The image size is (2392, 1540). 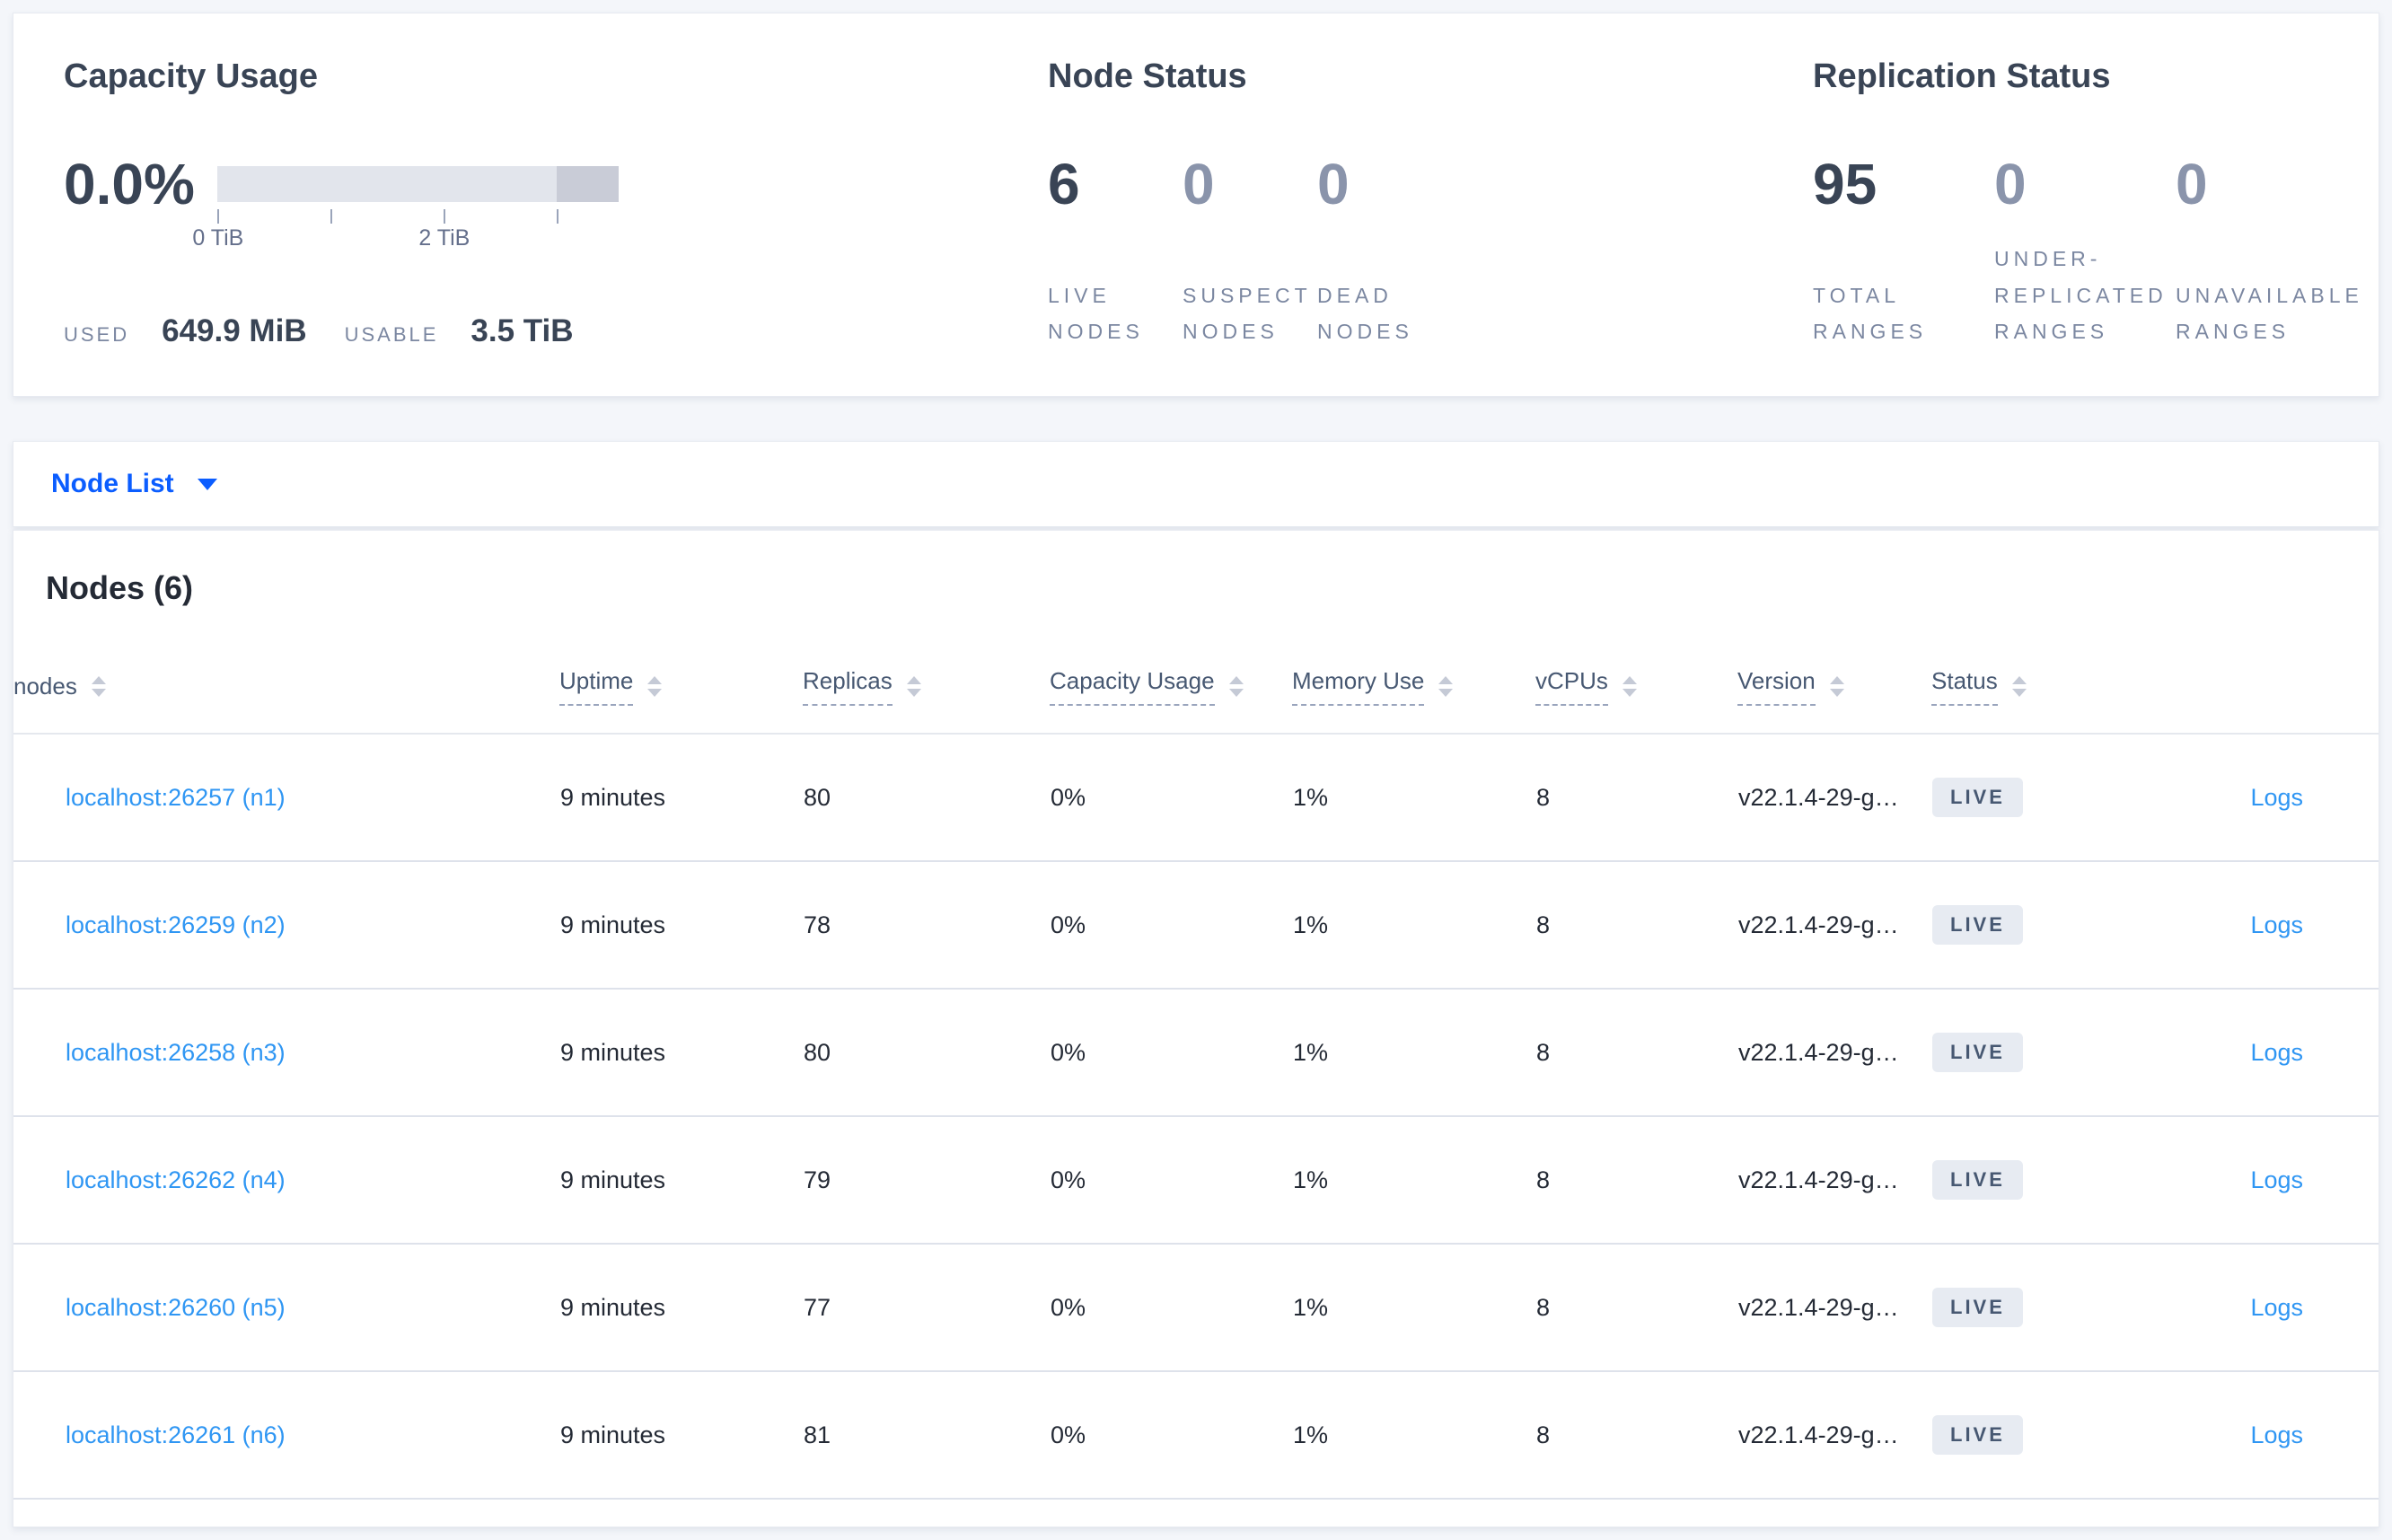 What do you see at coordinates (1776, 686) in the screenshot?
I see `column-header-label: Version` at bounding box center [1776, 686].